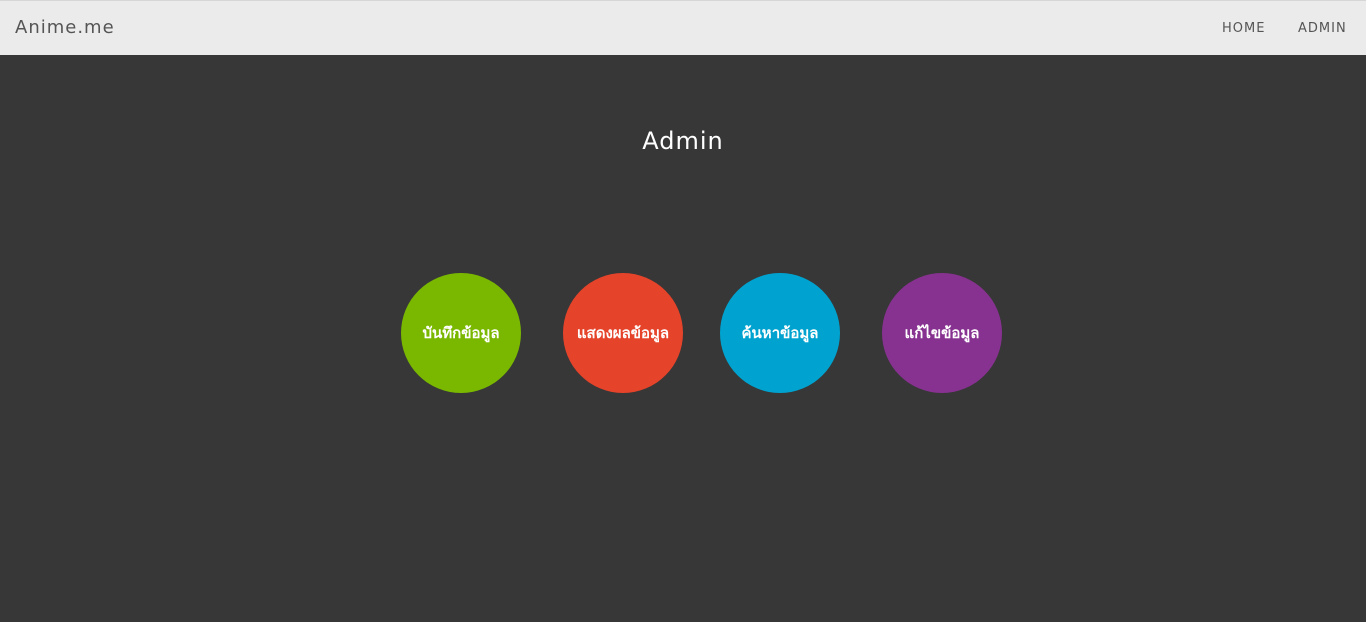 The image size is (1366, 622). What do you see at coordinates (65, 28) in the screenshot?
I see `brand-logo-link: Anime.me` at bounding box center [65, 28].